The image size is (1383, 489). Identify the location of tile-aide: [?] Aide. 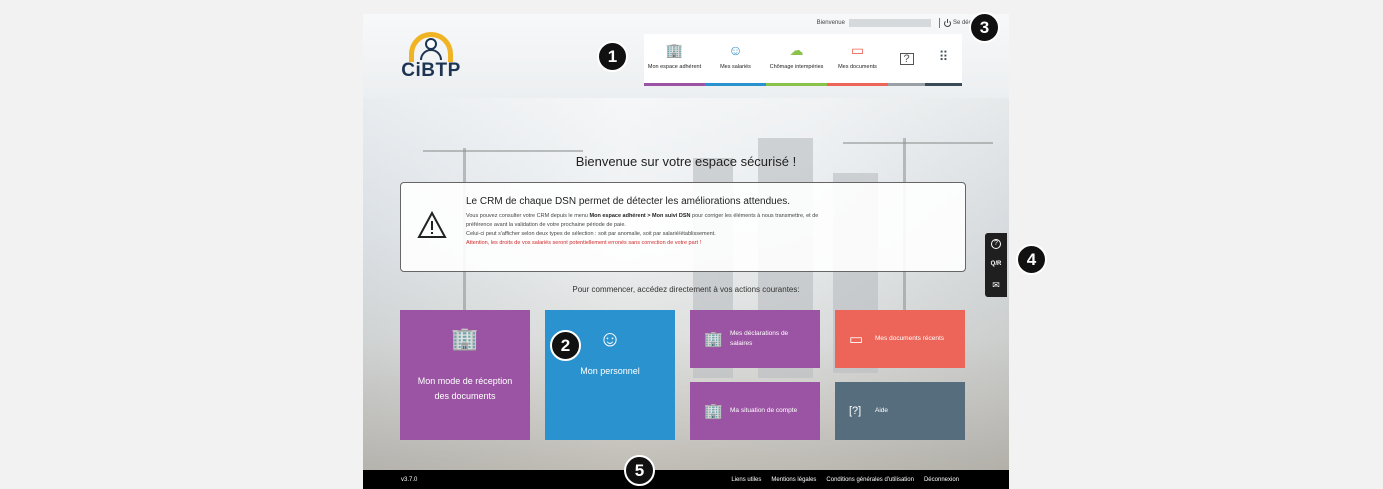
(900, 411).